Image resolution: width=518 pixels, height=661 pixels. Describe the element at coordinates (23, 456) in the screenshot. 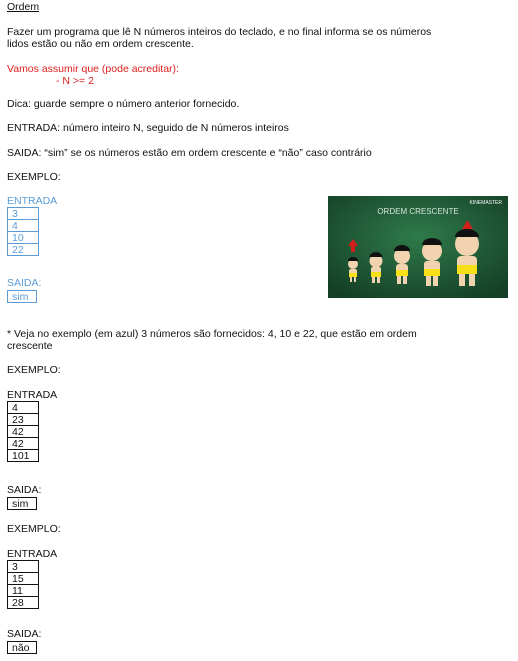

I see `example-2-input-value: 101` at that location.